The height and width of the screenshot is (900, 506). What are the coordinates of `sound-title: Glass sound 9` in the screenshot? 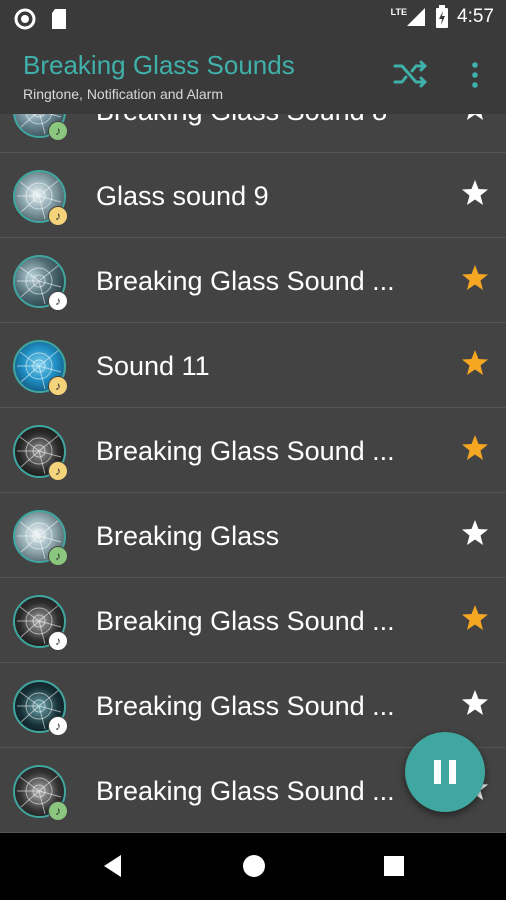 It's located at (182, 196).